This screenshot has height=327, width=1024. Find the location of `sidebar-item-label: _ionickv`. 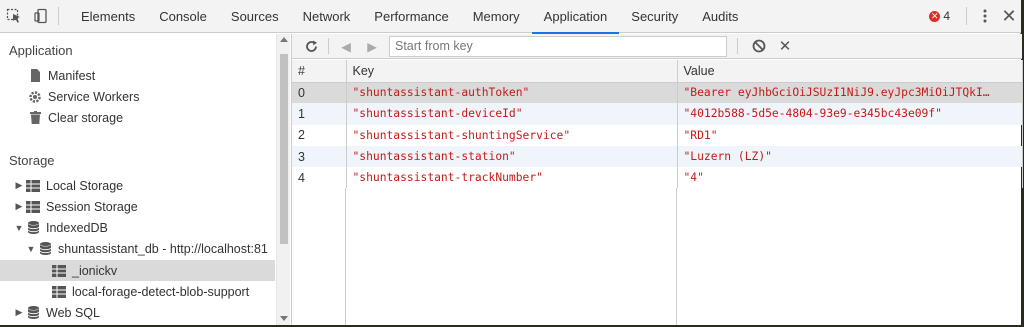

sidebar-item-label: _ionickv is located at coordinates (95, 270).